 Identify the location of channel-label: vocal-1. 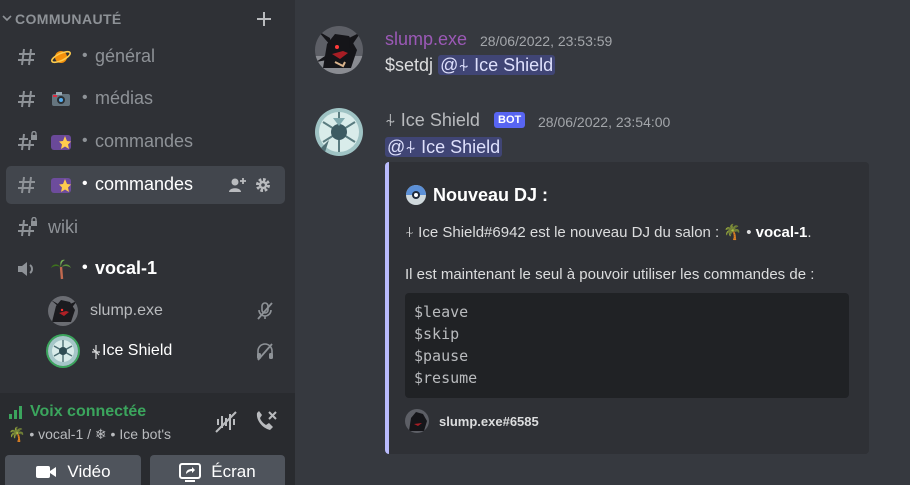
(126, 268).